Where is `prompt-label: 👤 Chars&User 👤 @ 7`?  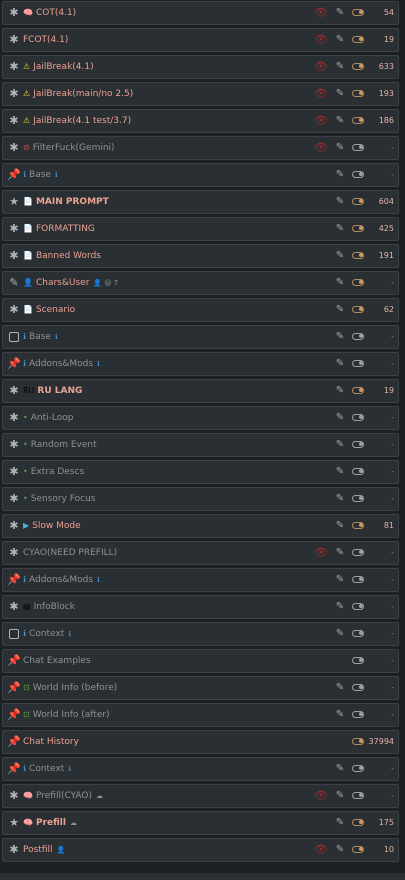 prompt-label: 👤 Chars&User 👤 @ 7 is located at coordinates (70, 283).